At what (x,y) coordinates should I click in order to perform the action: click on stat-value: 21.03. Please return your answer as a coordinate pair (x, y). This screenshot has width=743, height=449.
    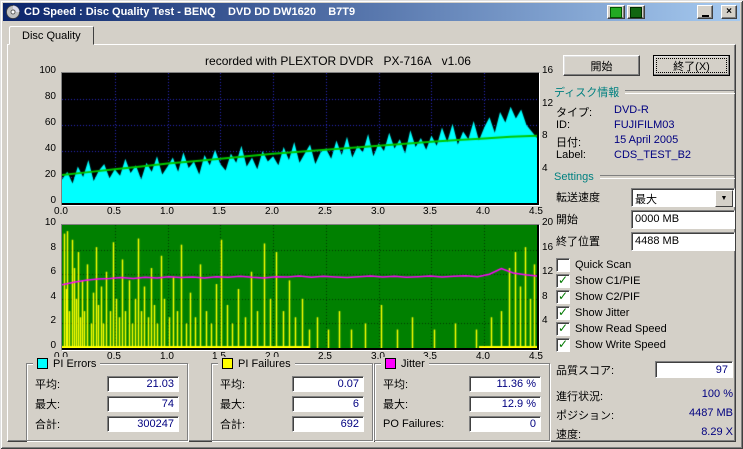
    Looking at the image, I should click on (143, 384).